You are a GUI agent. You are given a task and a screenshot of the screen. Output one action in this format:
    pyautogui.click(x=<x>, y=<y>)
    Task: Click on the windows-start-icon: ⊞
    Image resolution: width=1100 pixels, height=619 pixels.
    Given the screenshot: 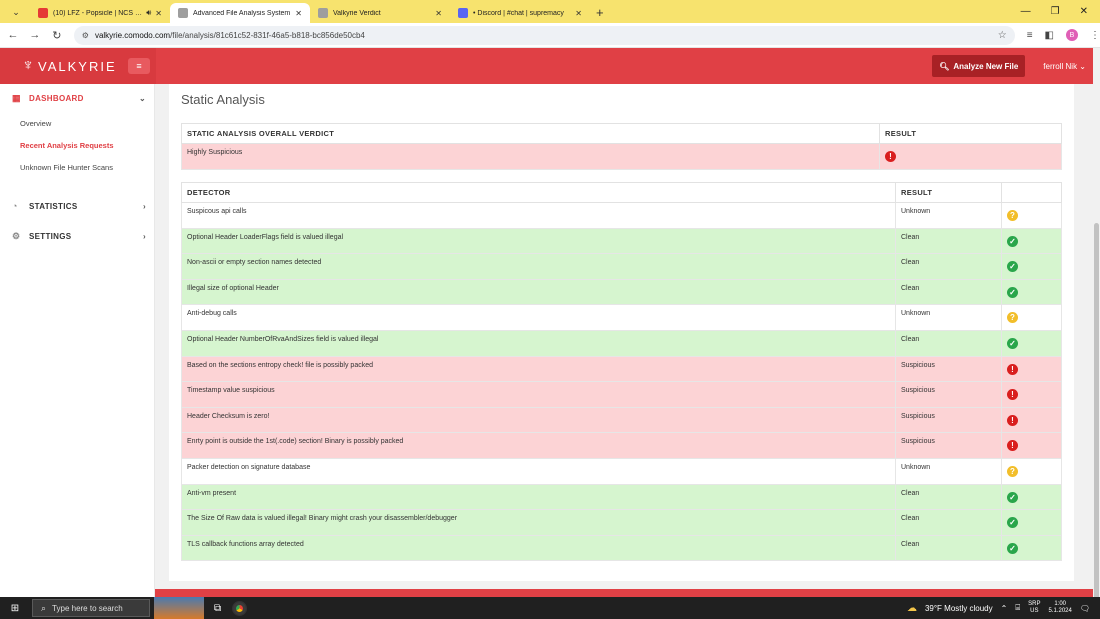 What is the action you would take?
    pyautogui.click(x=15, y=608)
    